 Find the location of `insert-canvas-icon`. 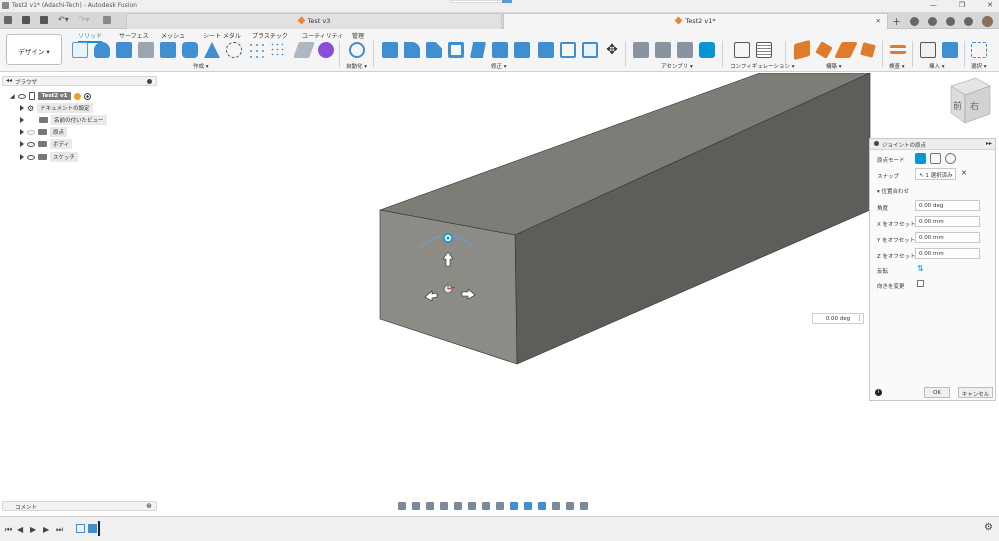

insert-canvas-icon is located at coordinates (950, 50).